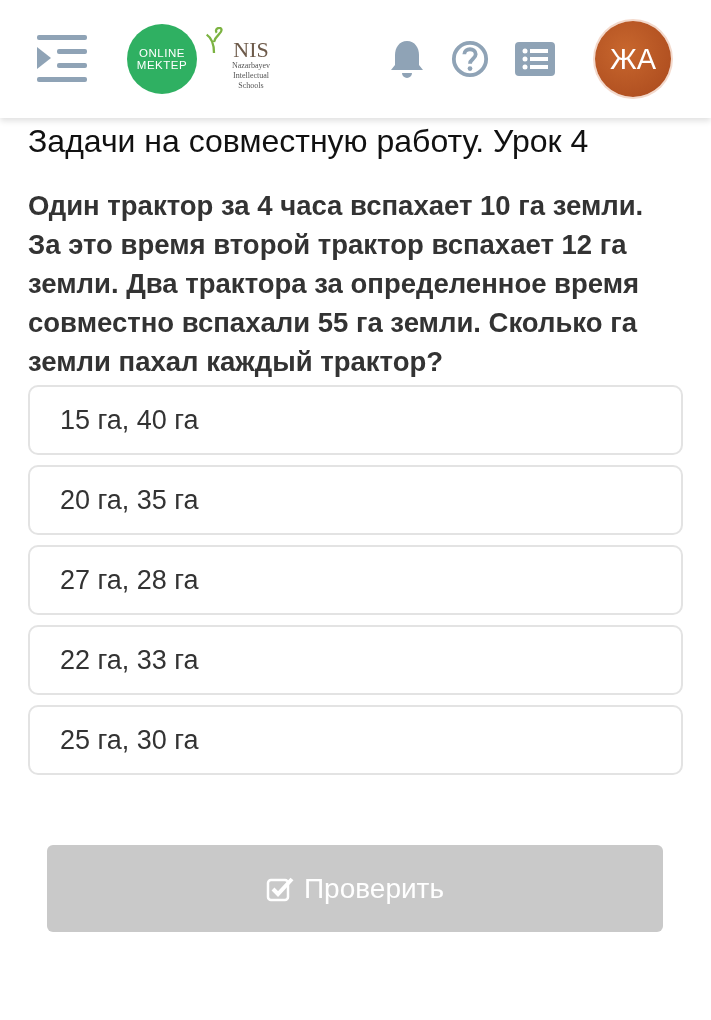  I want to click on answer-option: 27 га, 28 га, so click(355, 580).